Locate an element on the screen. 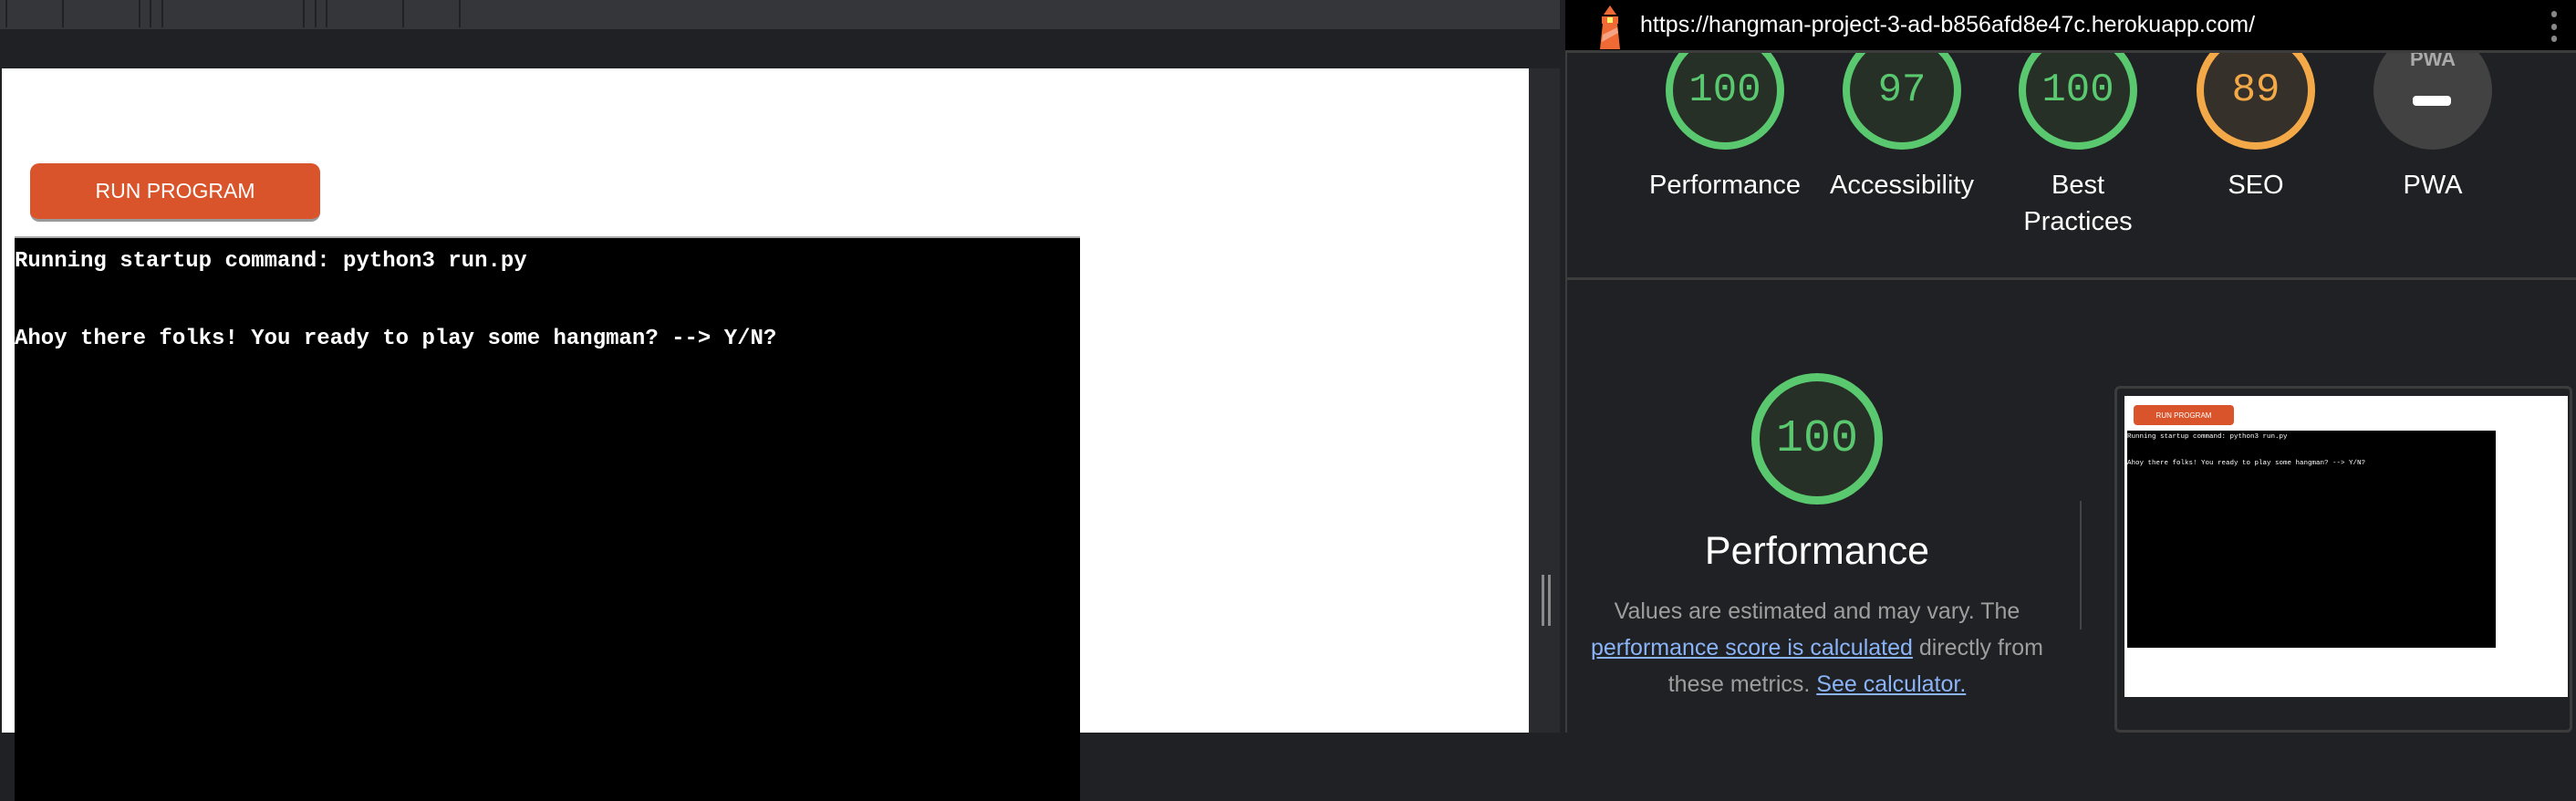 Image resolution: width=2576 pixels, height=801 pixels. more-options-icon is located at coordinates (2554, 26).